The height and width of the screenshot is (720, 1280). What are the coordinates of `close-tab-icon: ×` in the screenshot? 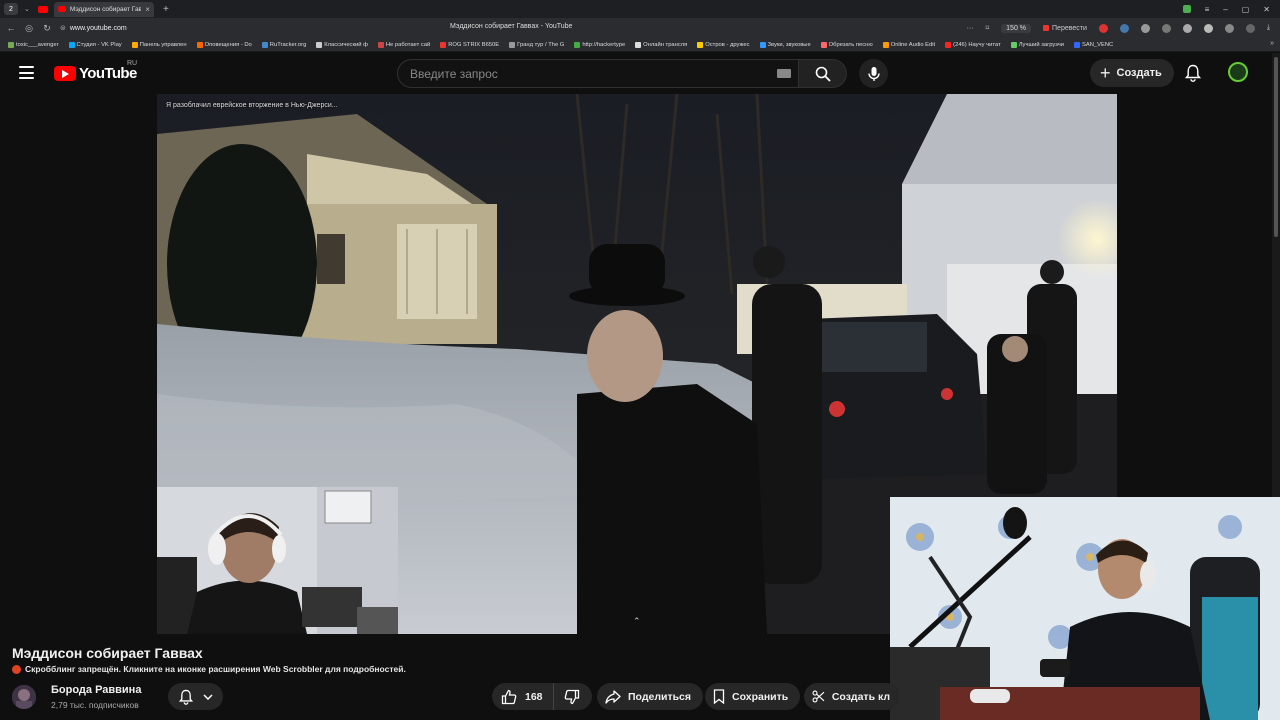 It's located at (147, 9).